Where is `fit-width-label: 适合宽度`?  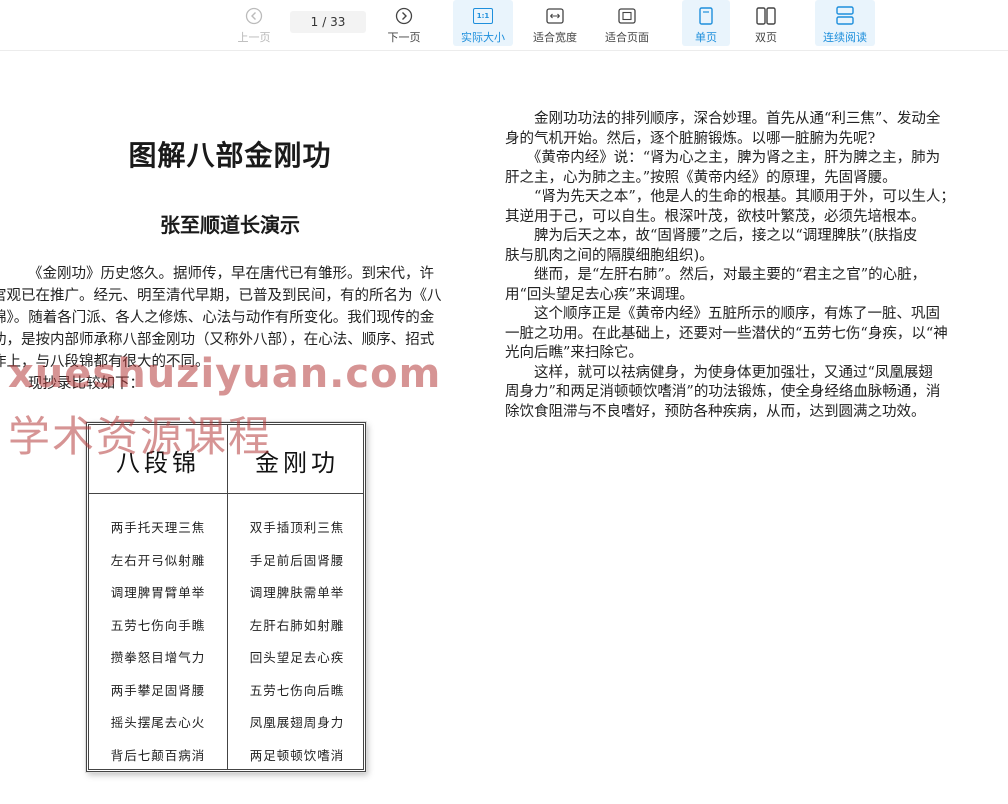 fit-width-label: 适合宽度 is located at coordinates (555, 37).